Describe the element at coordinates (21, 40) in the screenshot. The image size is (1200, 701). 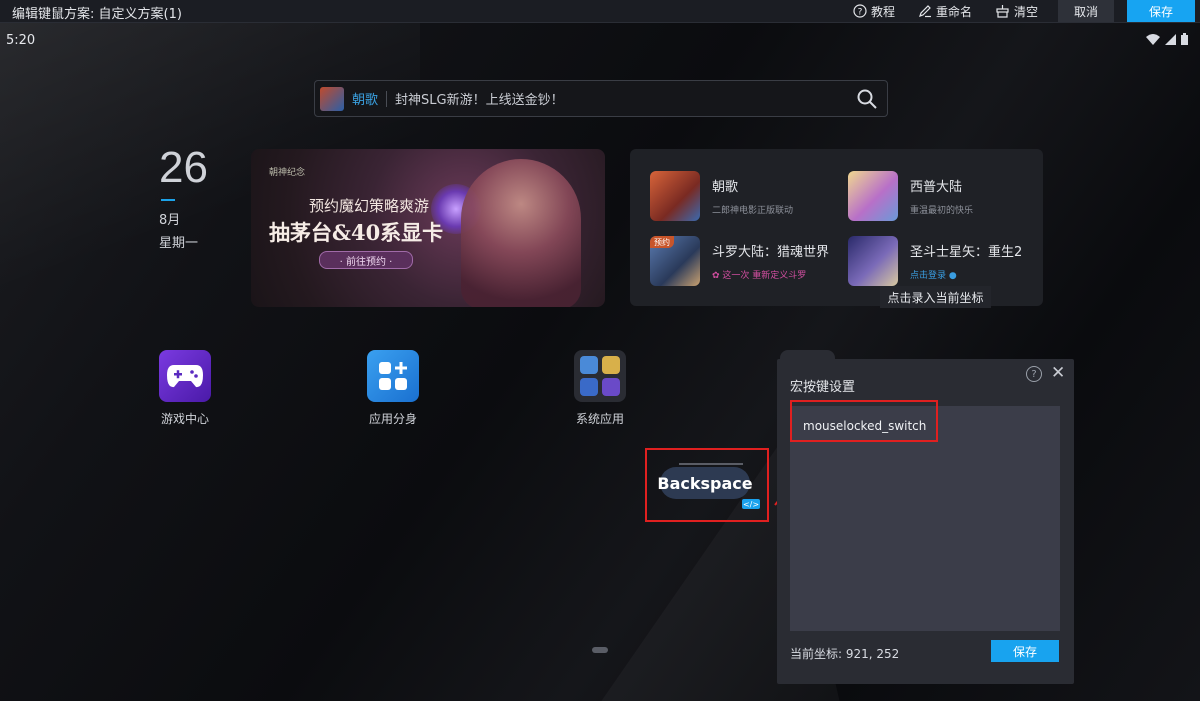
I see `status-time: 5:20` at that location.